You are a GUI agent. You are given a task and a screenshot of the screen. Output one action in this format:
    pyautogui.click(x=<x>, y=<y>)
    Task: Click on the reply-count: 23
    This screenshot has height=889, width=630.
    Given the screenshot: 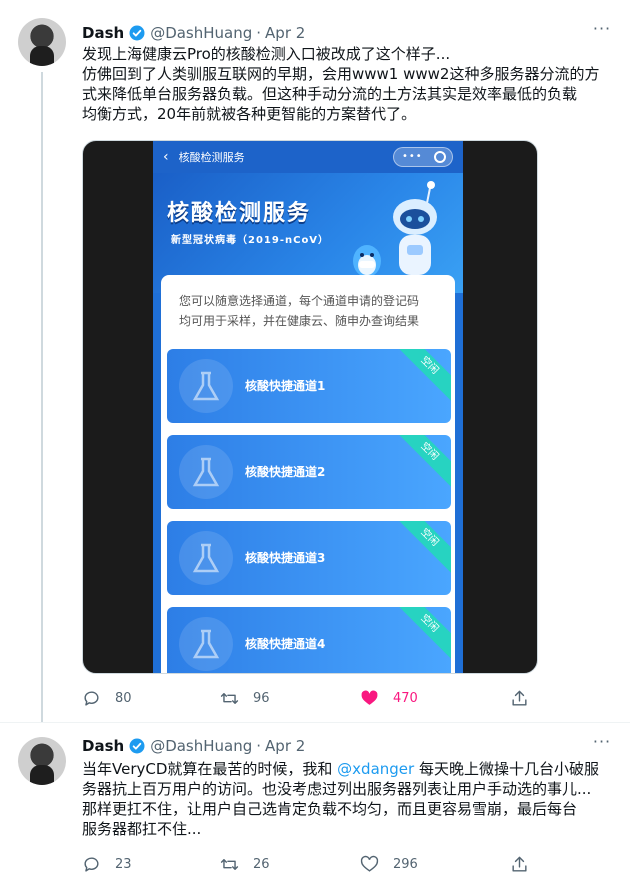 What is the action you would take?
    pyautogui.click(x=123, y=864)
    